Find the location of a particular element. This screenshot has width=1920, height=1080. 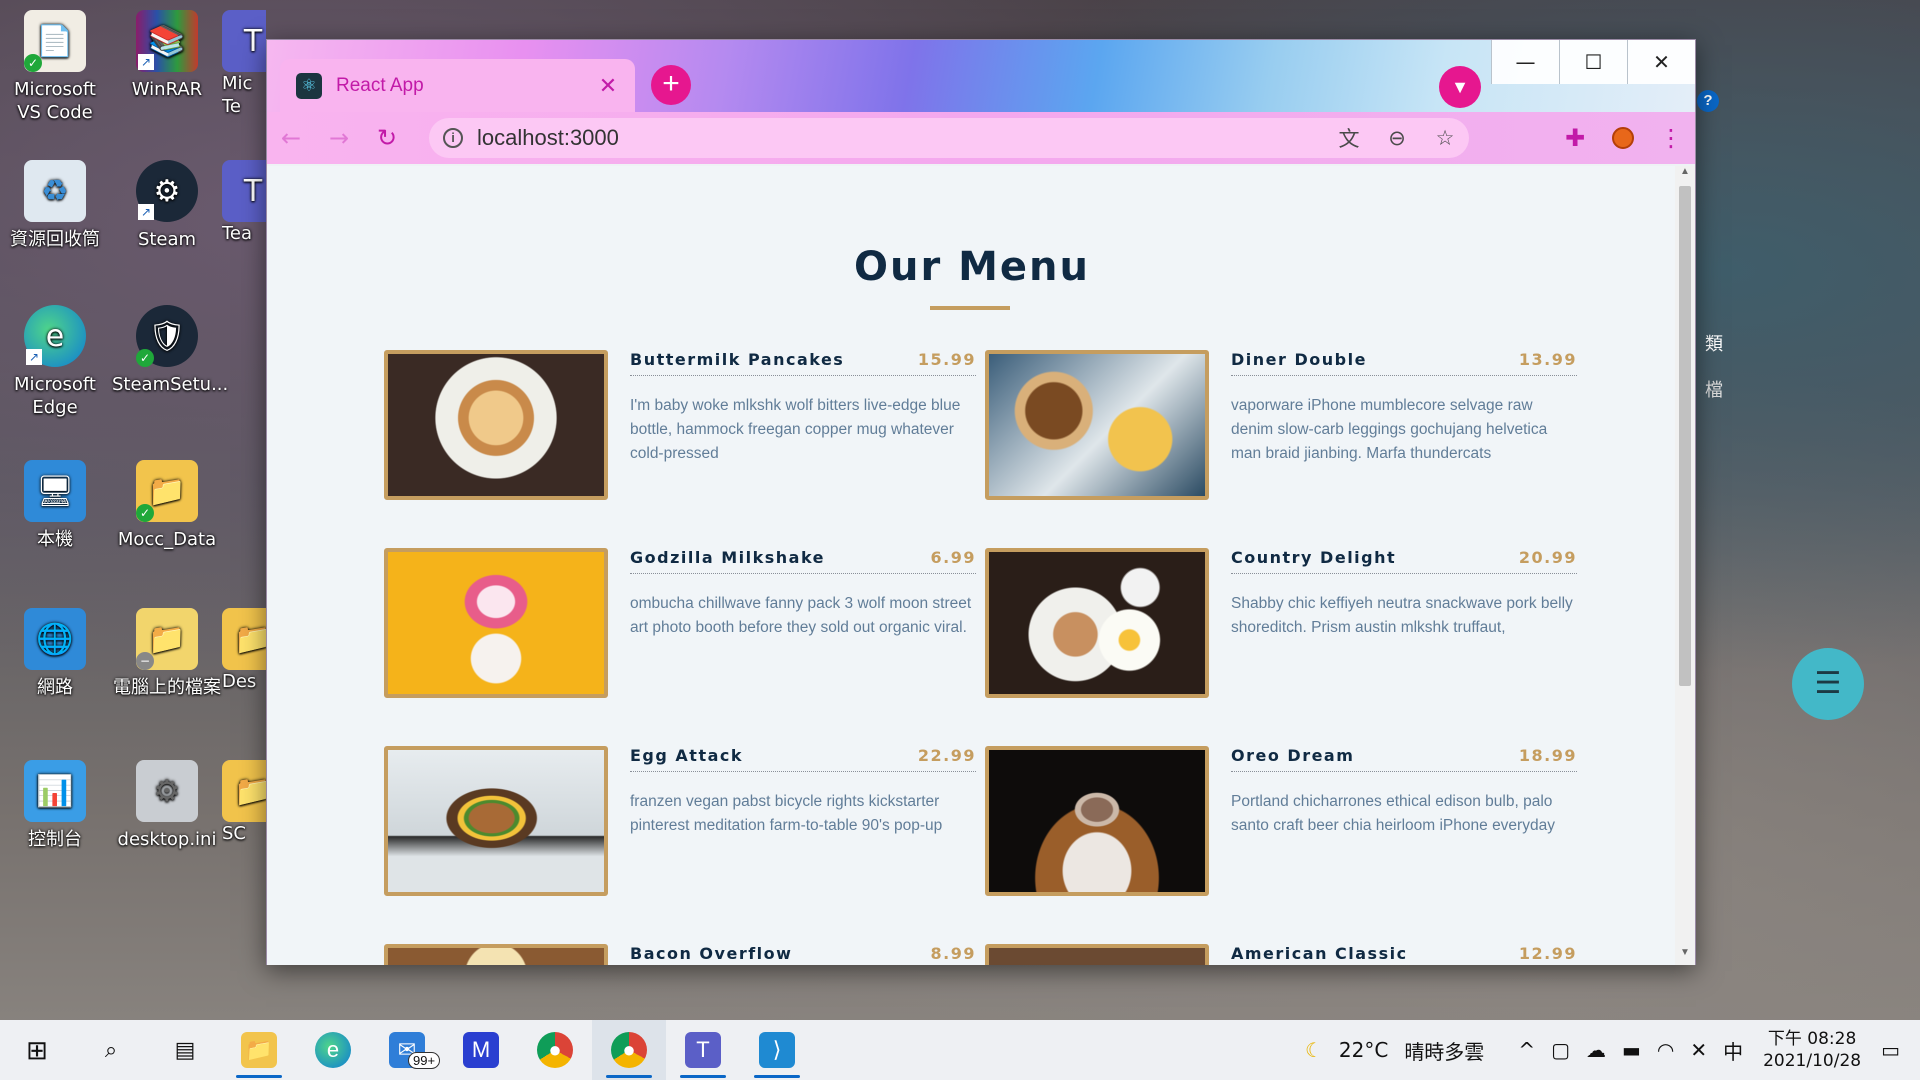

maximize-button: ☐ is located at coordinates (1593, 62).